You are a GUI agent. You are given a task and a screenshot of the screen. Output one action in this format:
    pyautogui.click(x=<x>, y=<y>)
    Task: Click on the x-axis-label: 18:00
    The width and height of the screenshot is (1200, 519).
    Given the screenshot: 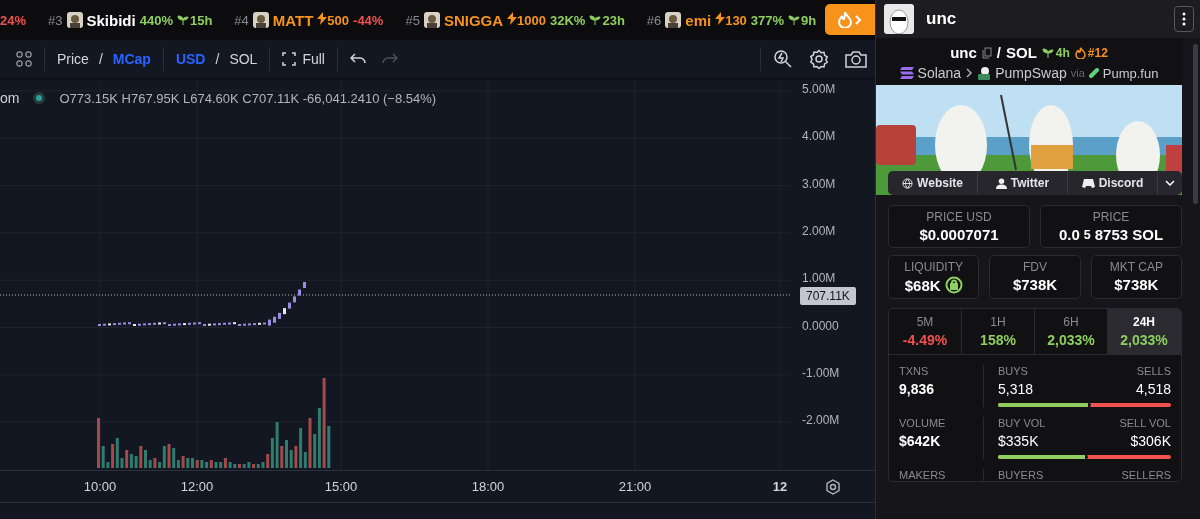 What is the action you would take?
    pyautogui.click(x=488, y=486)
    